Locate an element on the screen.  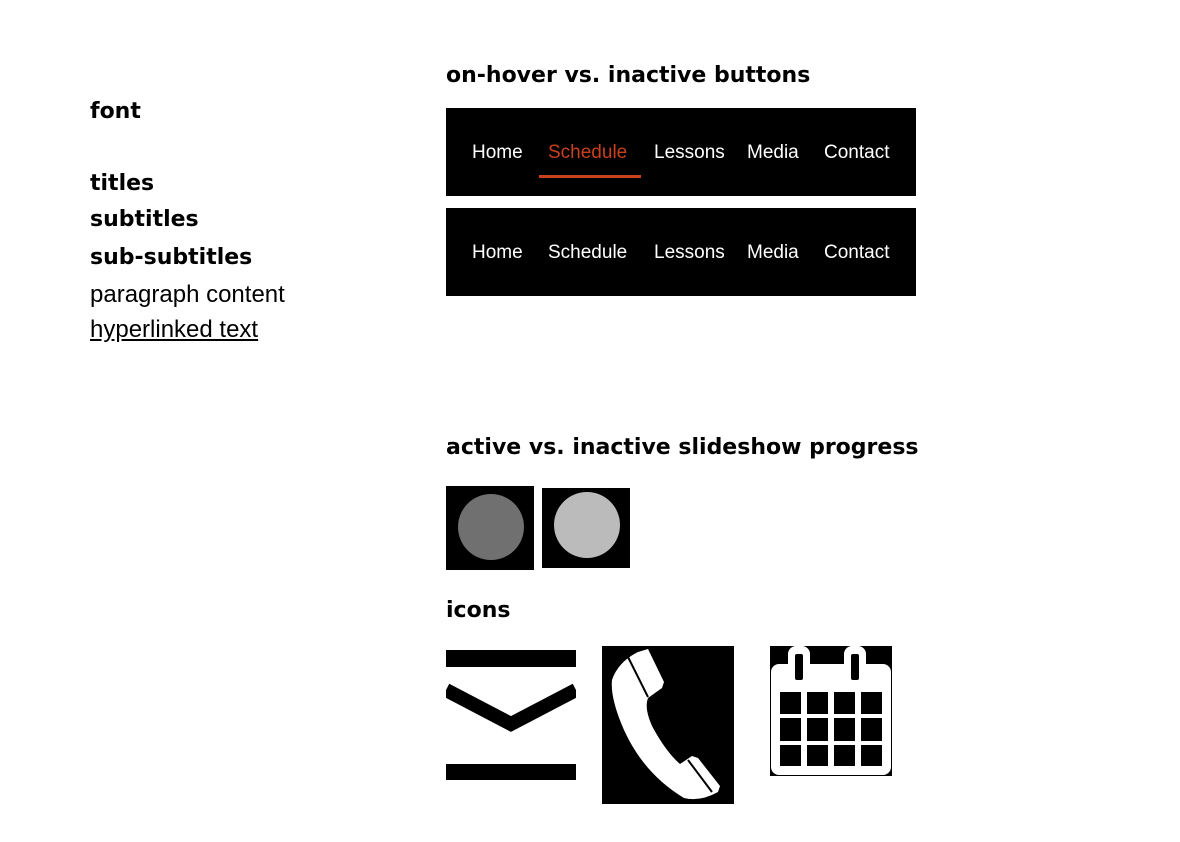
buttons-section-title: on-hover vs. inactive buttons is located at coordinates (628, 75).